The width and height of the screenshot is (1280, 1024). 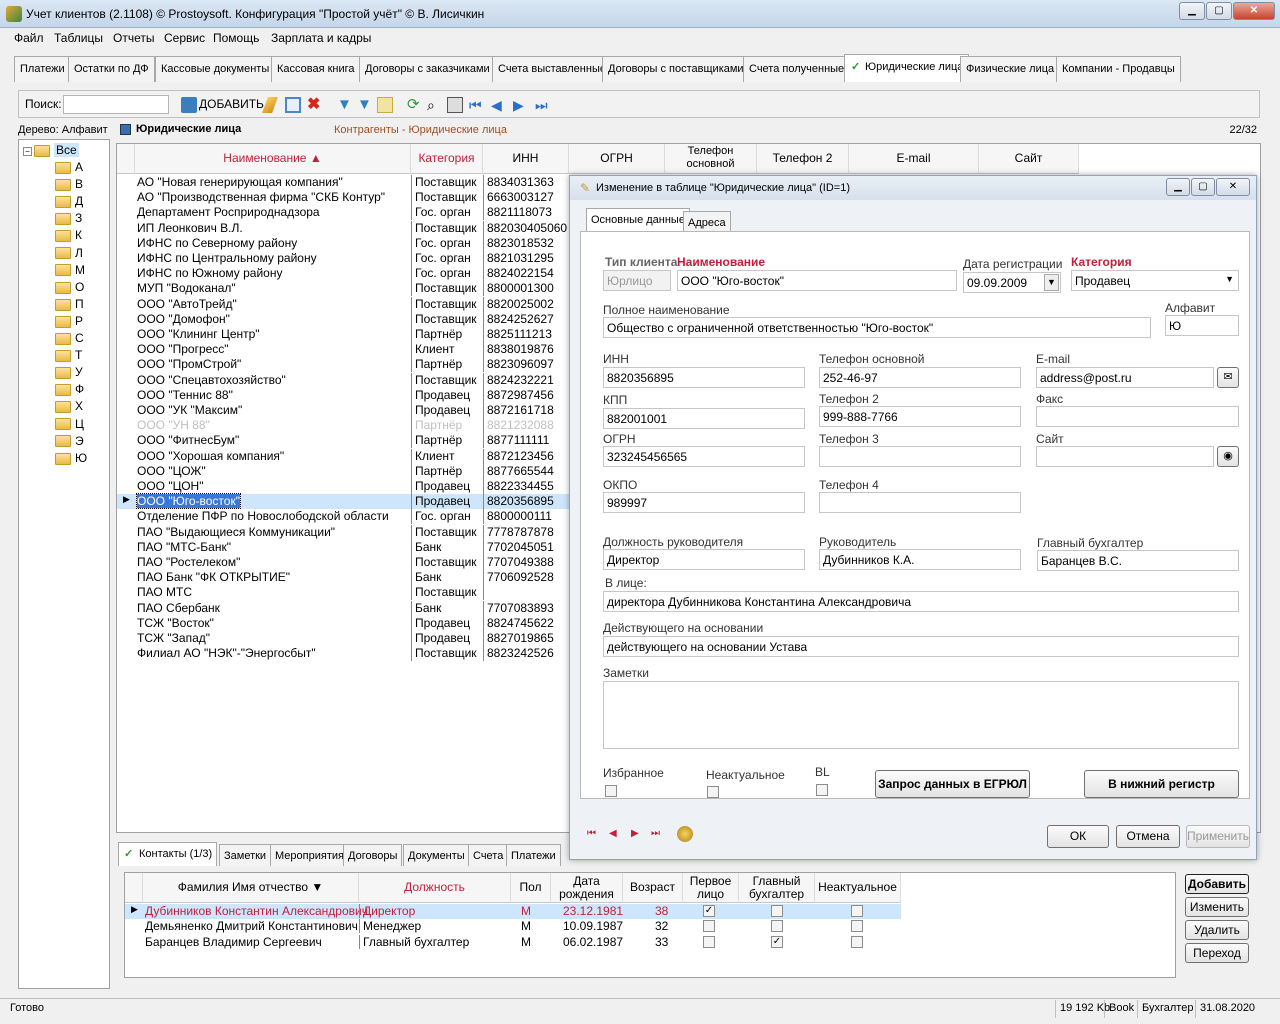 I want to click on column-header-inactual: Неактуальное, so click(x=858, y=888).